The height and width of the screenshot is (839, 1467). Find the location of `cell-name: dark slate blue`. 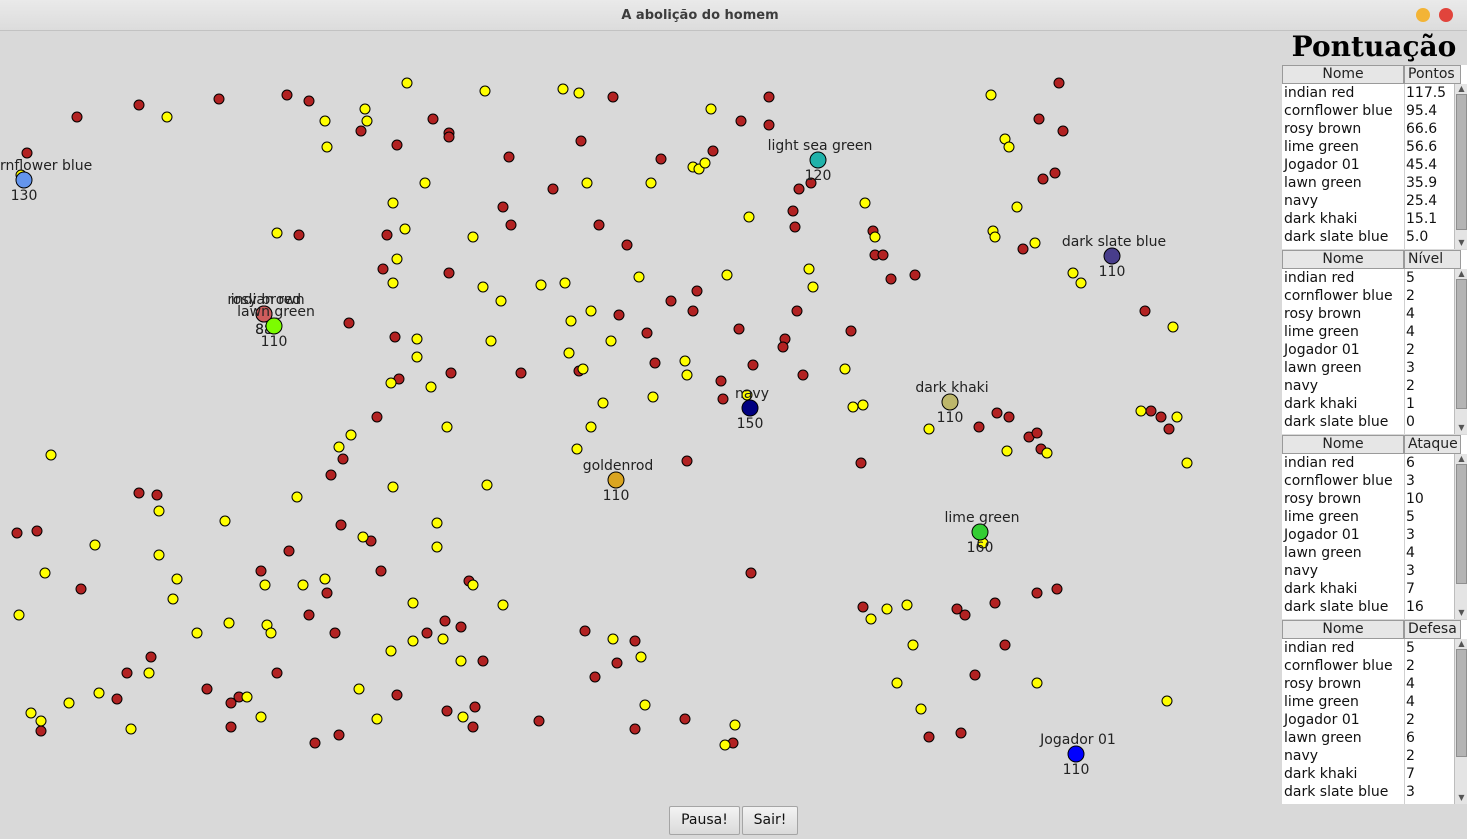

cell-name: dark slate blue is located at coordinates (1336, 792).